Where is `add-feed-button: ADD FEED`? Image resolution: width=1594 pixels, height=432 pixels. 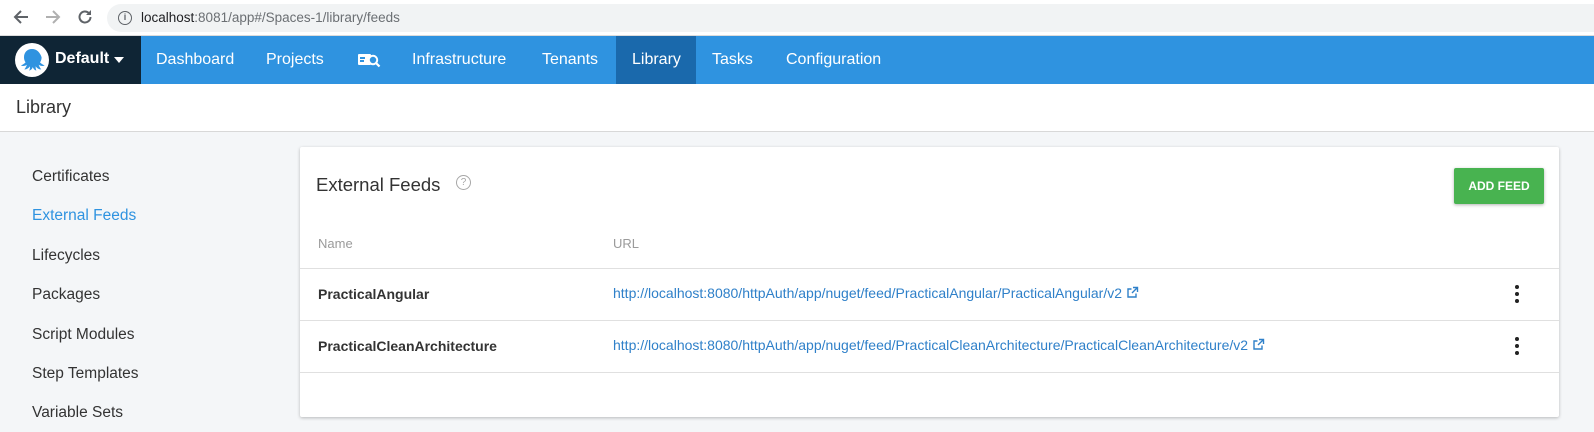
add-feed-button: ADD FEED is located at coordinates (1499, 186).